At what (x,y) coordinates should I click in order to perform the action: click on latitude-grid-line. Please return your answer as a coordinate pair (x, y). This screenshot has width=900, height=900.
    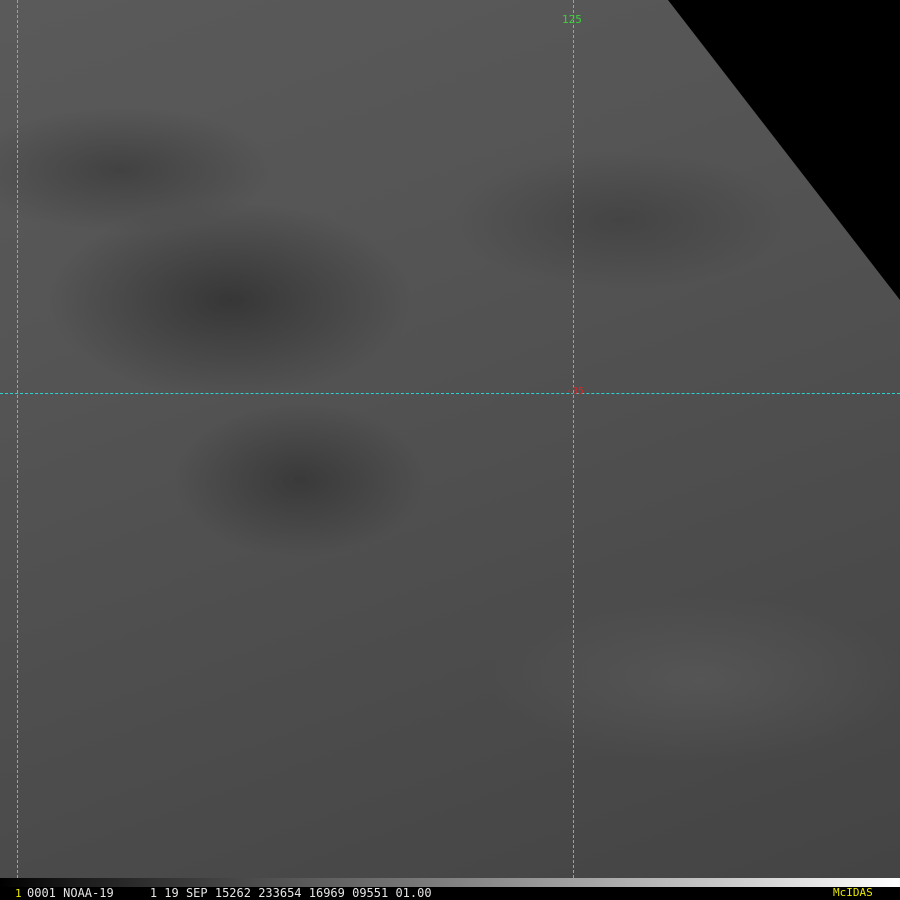
    Looking at the image, I should click on (450, 393).